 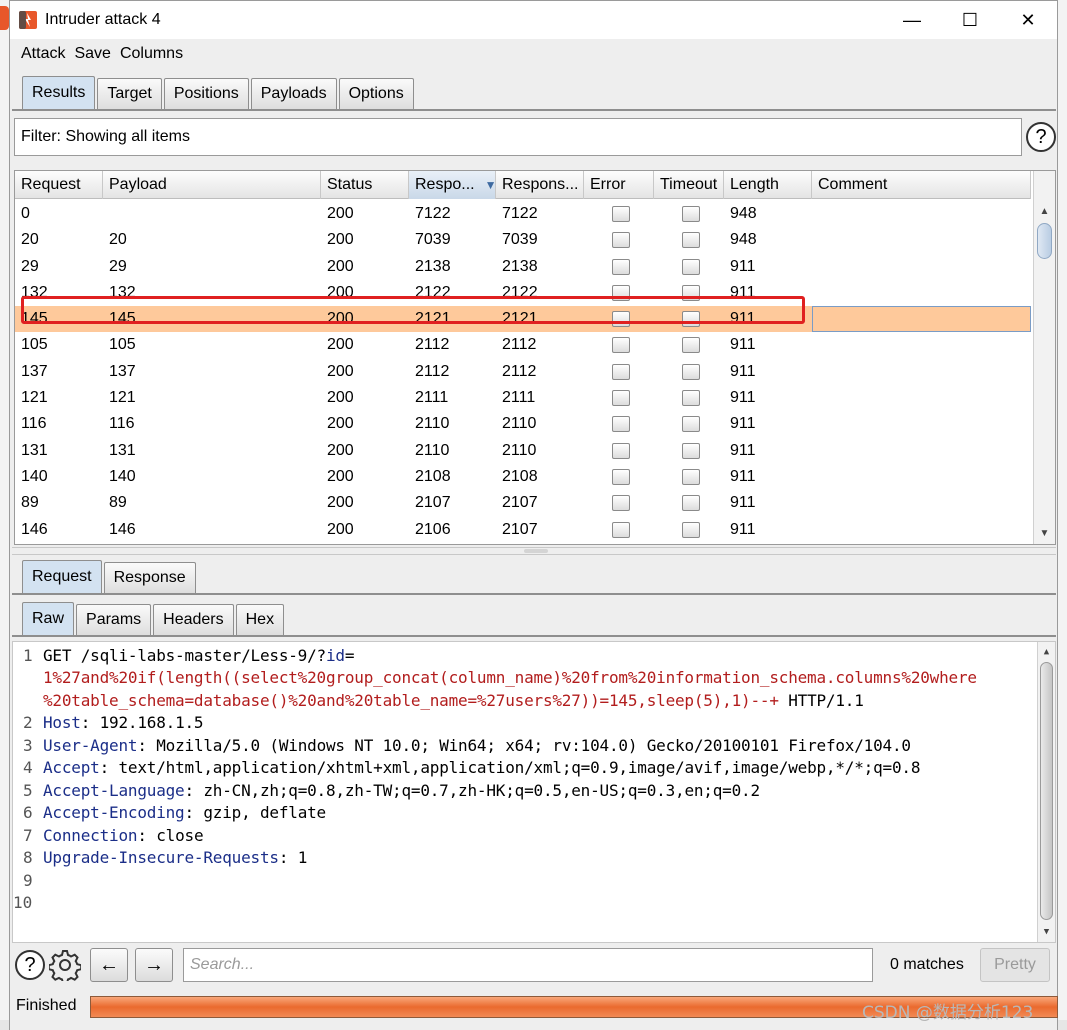 I want to click on column-header-length: Length, so click(x=768, y=185).